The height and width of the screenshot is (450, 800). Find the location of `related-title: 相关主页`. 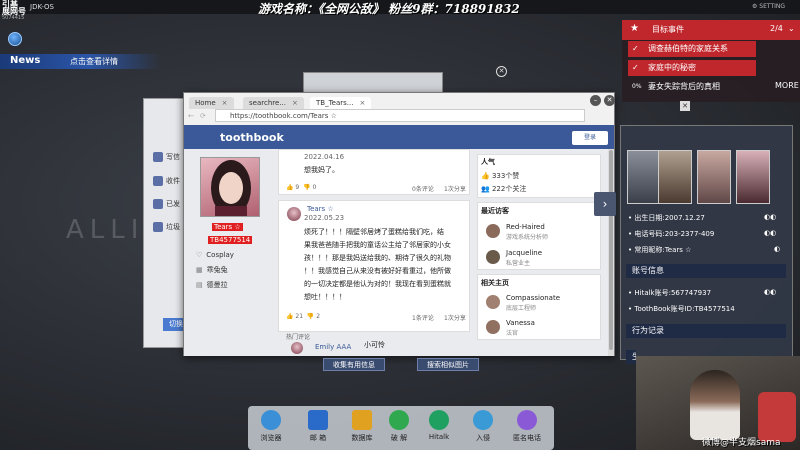

related-title: 相关主页 is located at coordinates (495, 283).